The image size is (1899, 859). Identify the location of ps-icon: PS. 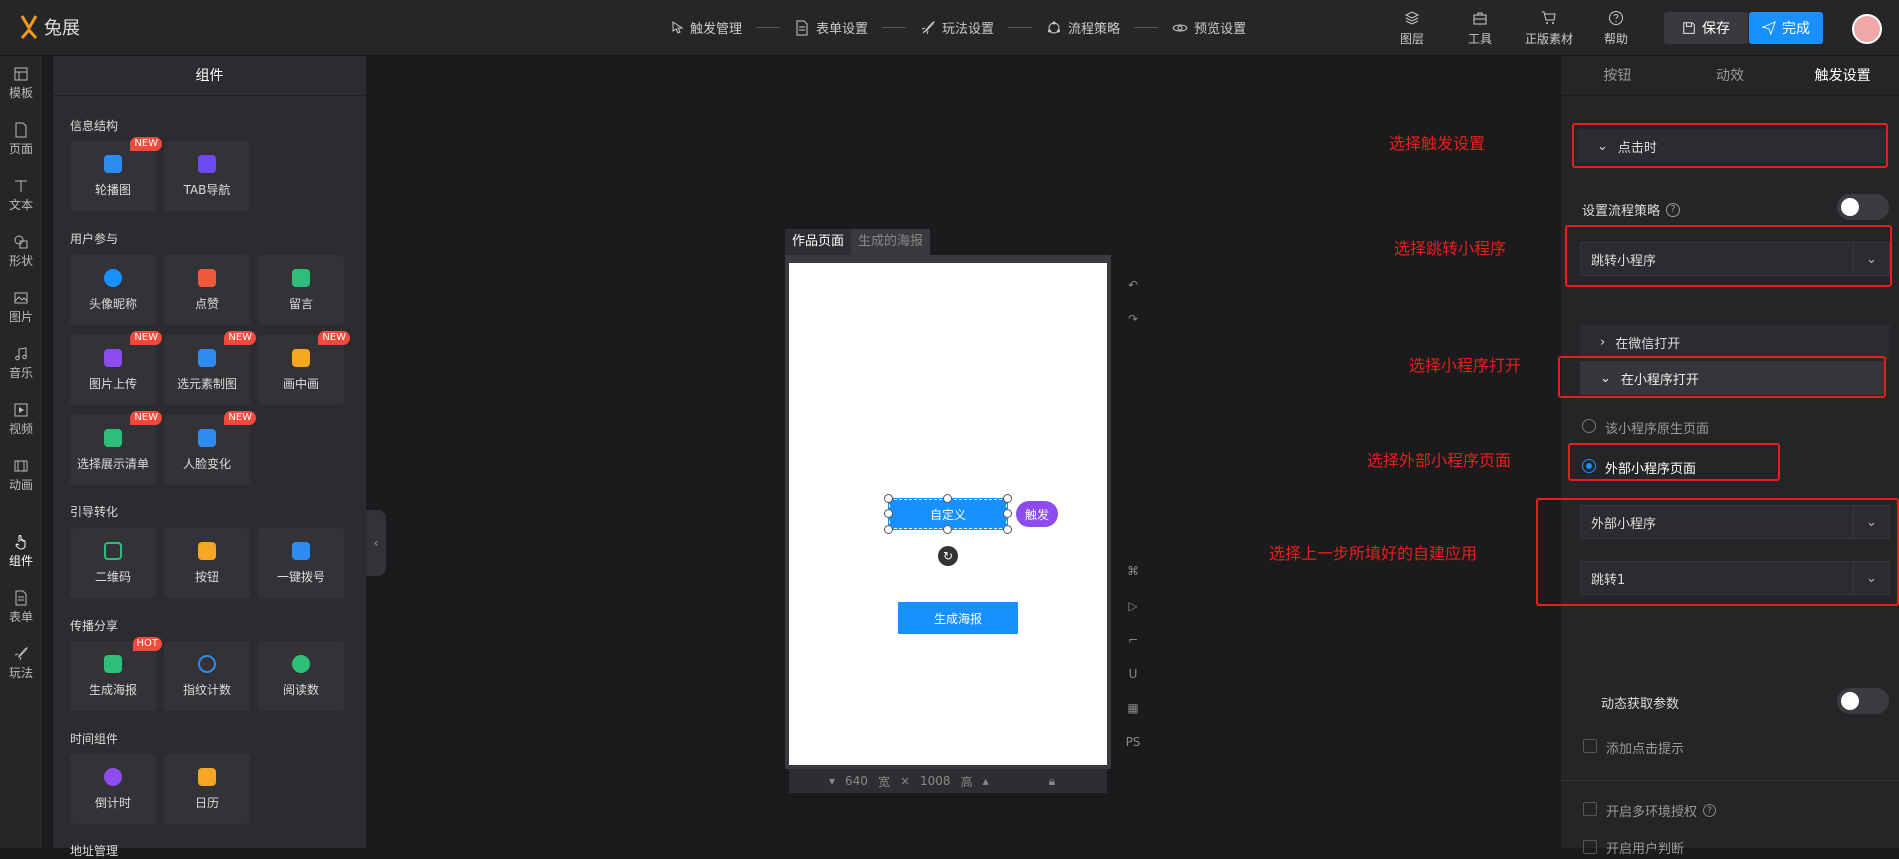
(1133, 742).